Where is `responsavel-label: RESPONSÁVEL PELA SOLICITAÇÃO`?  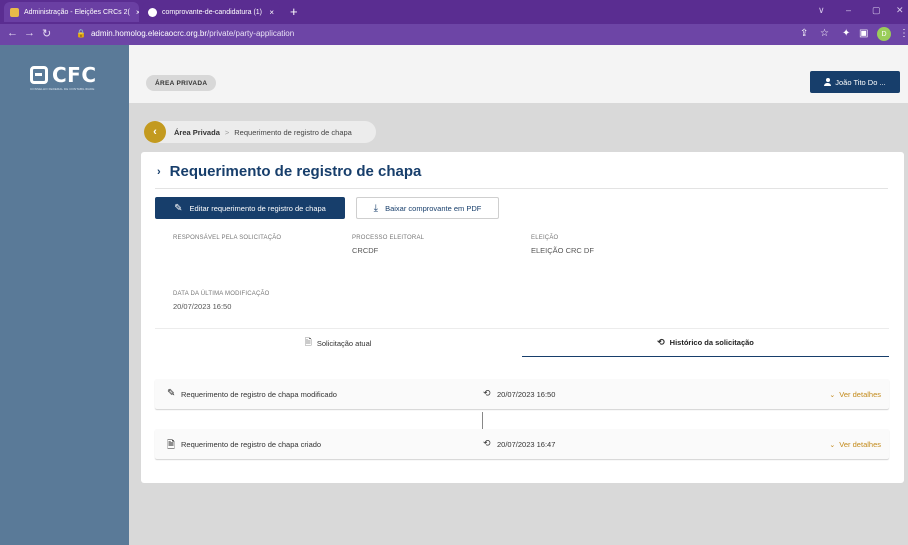 responsavel-label: RESPONSÁVEL PELA SOLICITAÇÃO is located at coordinates (227, 238).